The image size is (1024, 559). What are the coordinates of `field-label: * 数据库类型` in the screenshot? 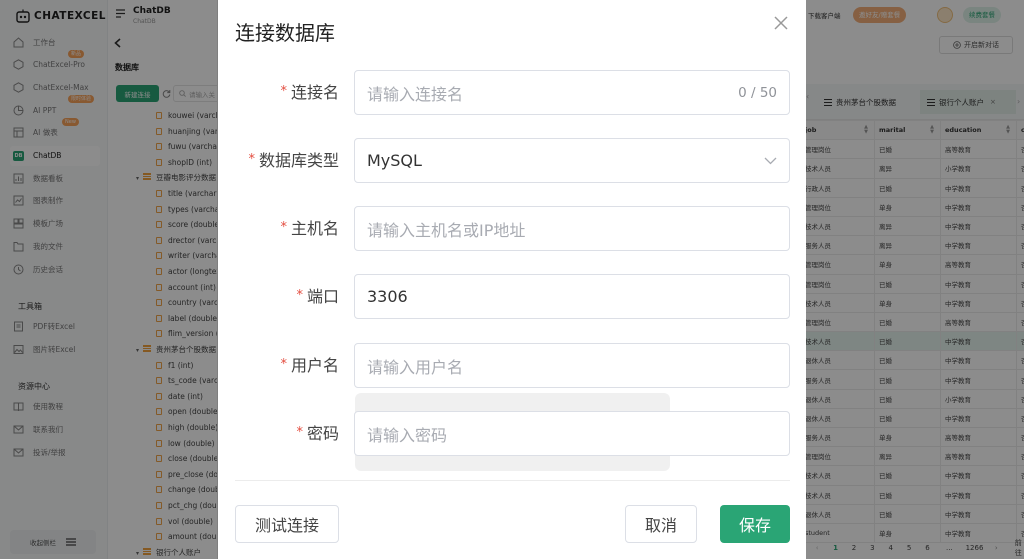 It's located at (278, 159).